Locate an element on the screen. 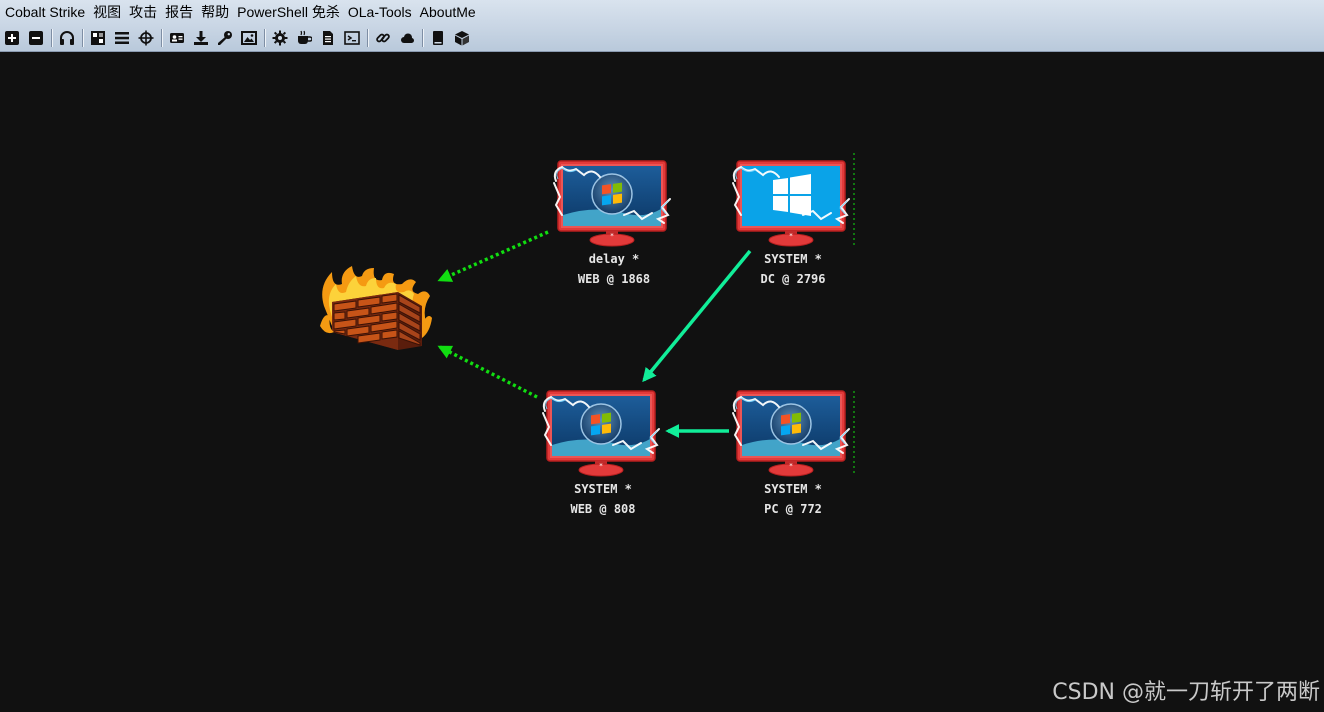 The height and width of the screenshot is (712, 1324). toolbar is located at coordinates (238, 38).